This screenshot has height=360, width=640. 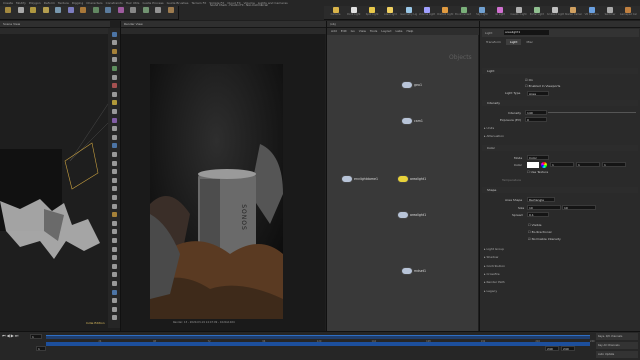 What do you see at coordinates (538, 214) in the screenshot?
I see `spread-field: 0.1` at bounding box center [538, 214].